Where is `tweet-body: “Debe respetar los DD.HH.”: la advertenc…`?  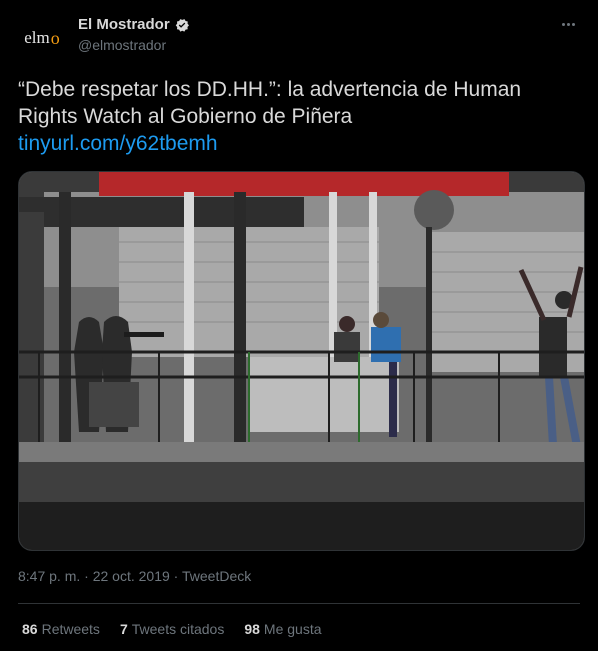
tweet-body: “Debe respetar los DD.HH.”: la advertenc… is located at coordinates (298, 116).